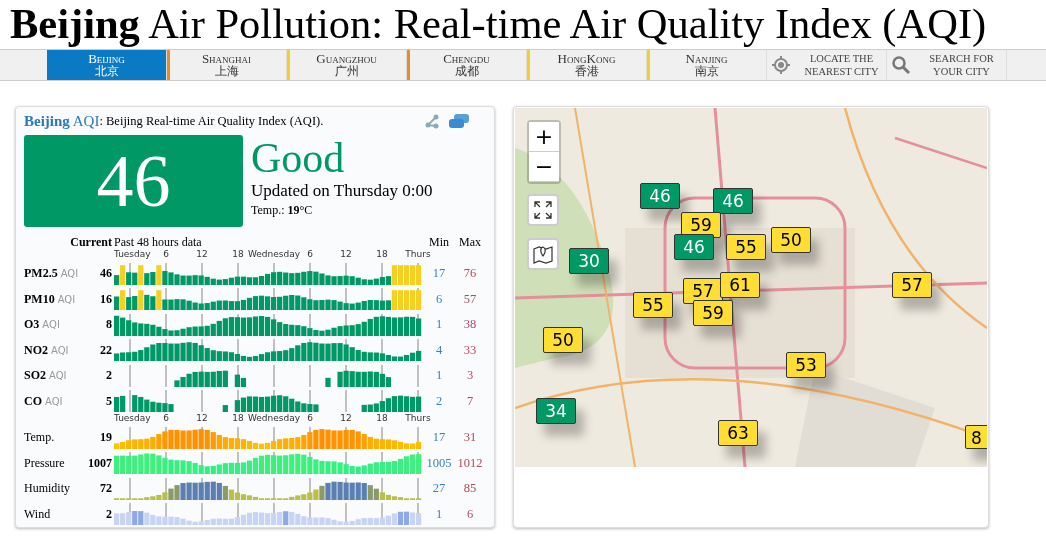 Image resolution: width=1046 pixels, height=541 pixels. Describe the element at coordinates (439, 299) in the screenshot. I see `min-value: 6` at that location.